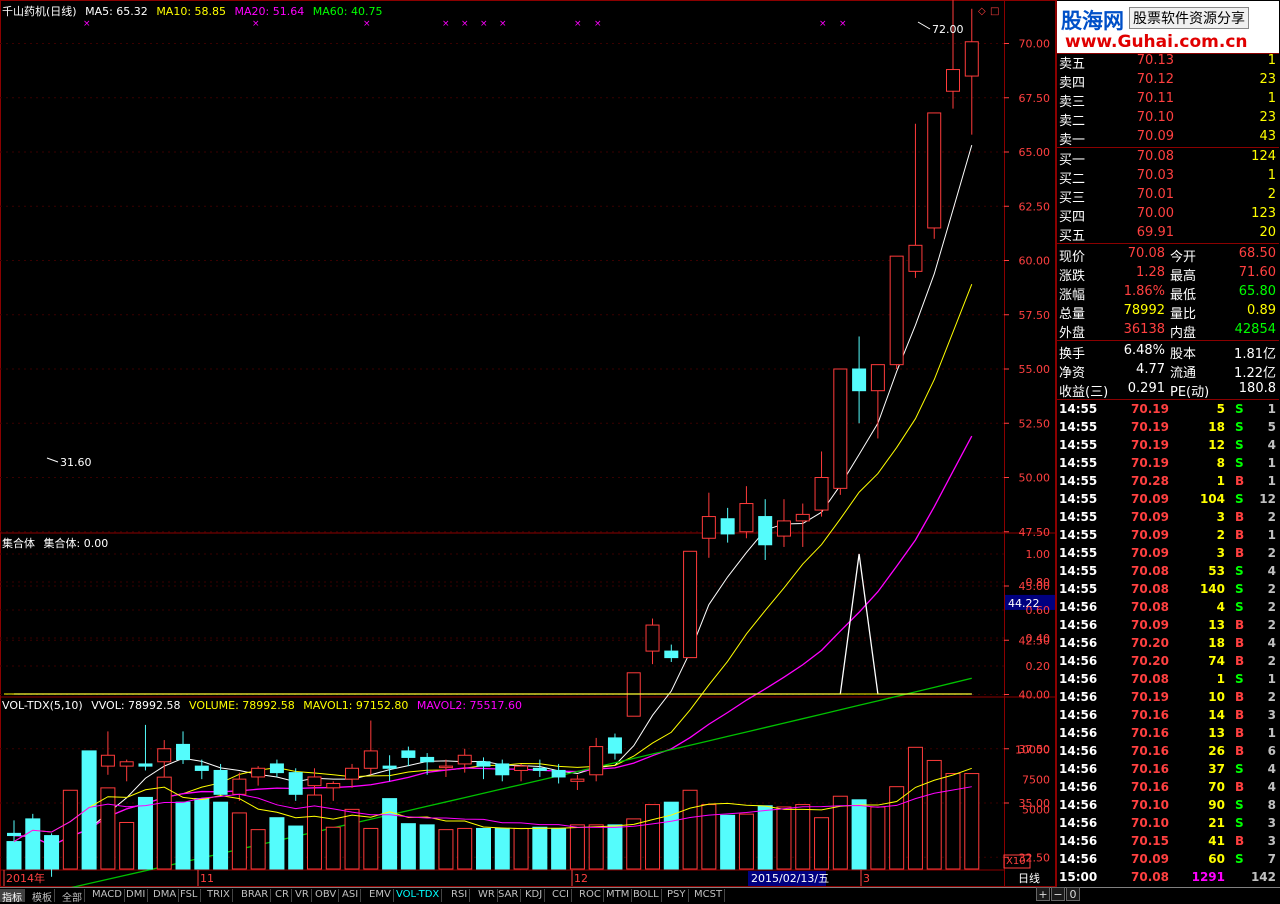 This screenshot has height=904, width=1280. Describe the element at coordinates (618, 895) in the screenshot. I see `indicator-tab: MTM` at that location.